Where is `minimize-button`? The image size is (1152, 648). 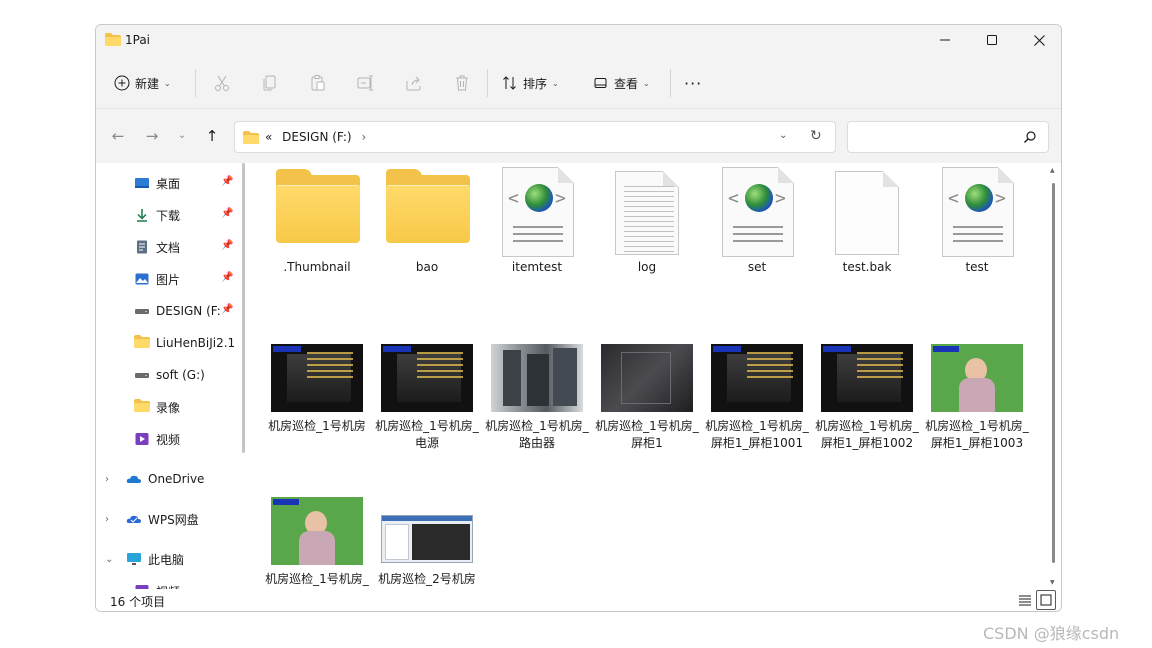 minimize-button is located at coordinates (945, 40).